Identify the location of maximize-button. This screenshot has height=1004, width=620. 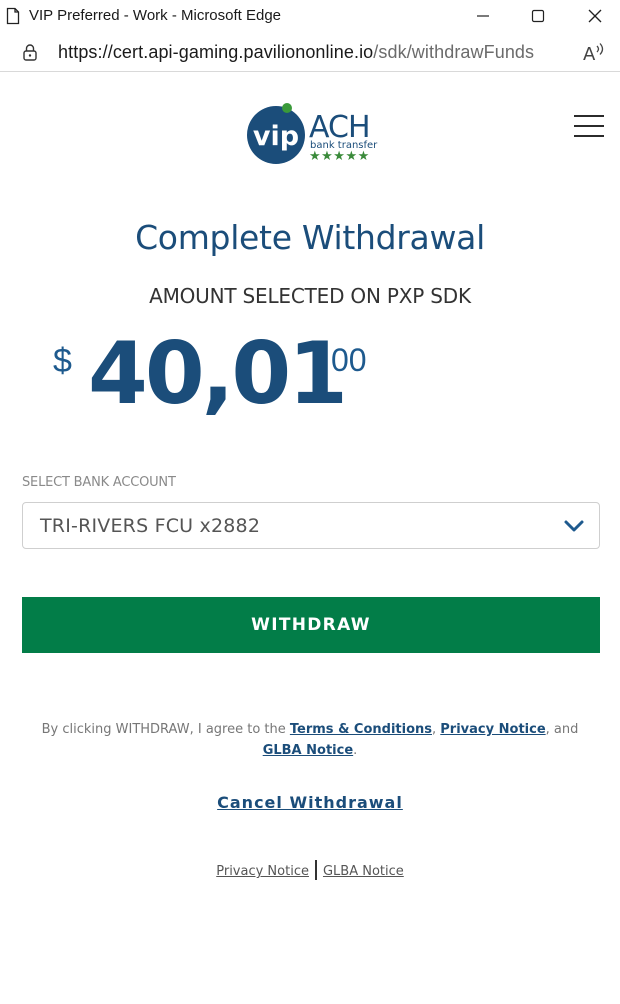
(538, 16).